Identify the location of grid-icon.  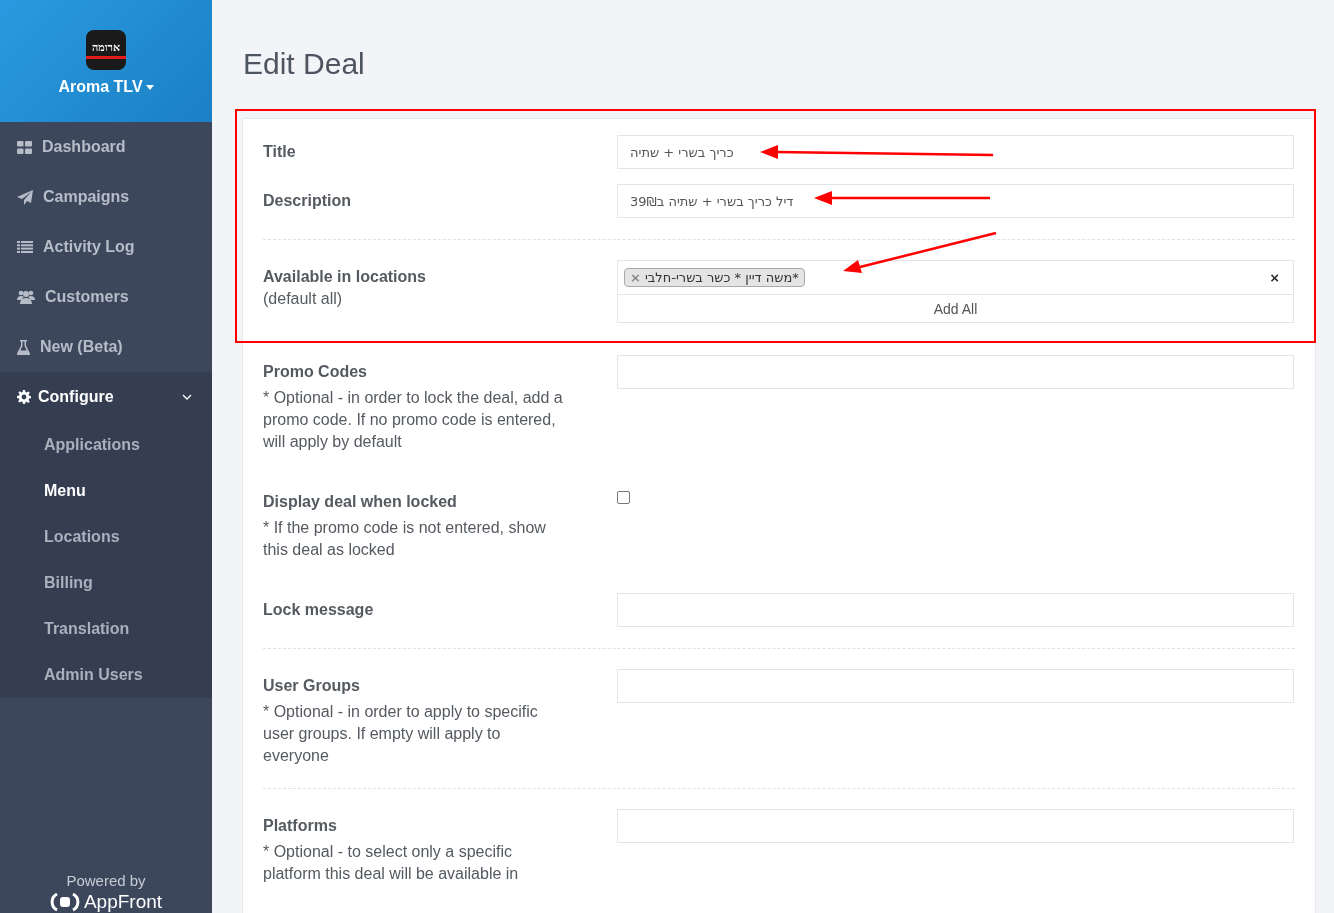
(24, 147).